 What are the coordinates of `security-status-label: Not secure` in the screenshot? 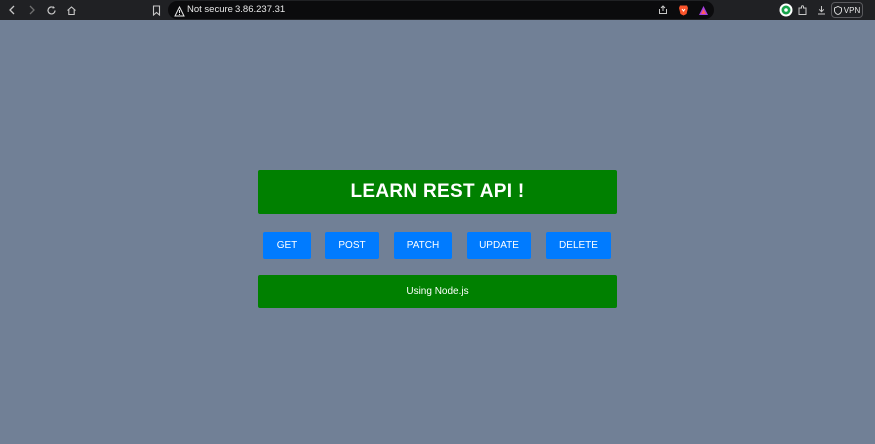 It's located at (210, 10).